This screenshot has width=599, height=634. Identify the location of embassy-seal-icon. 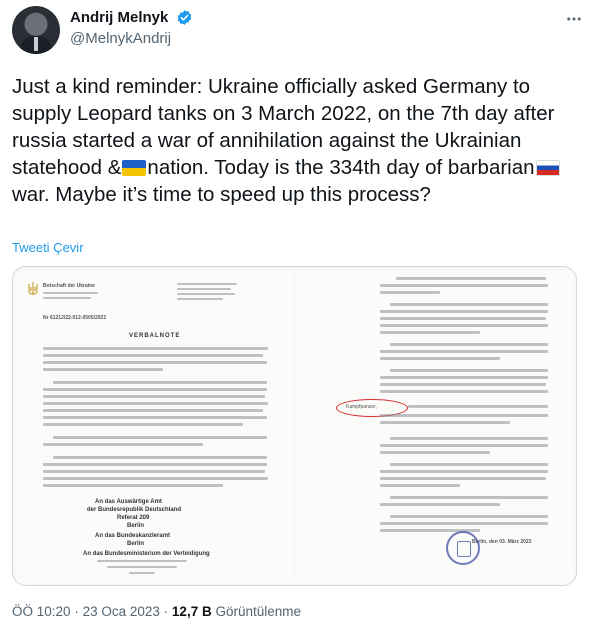
(463, 548).